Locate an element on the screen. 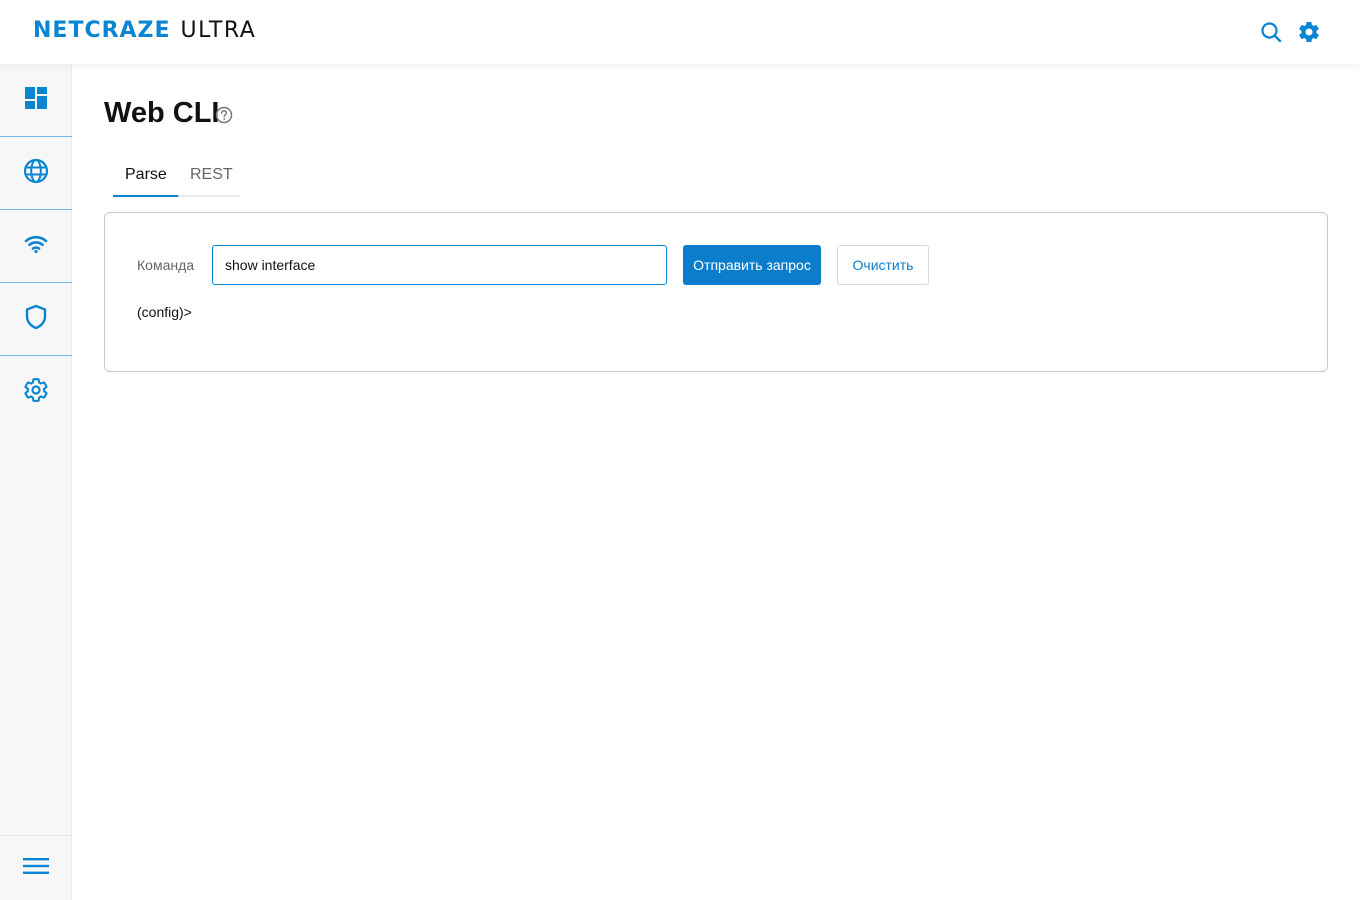 The width and height of the screenshot is (1360, 900). sidebar-item-internet is located at coordinates (36, 173).